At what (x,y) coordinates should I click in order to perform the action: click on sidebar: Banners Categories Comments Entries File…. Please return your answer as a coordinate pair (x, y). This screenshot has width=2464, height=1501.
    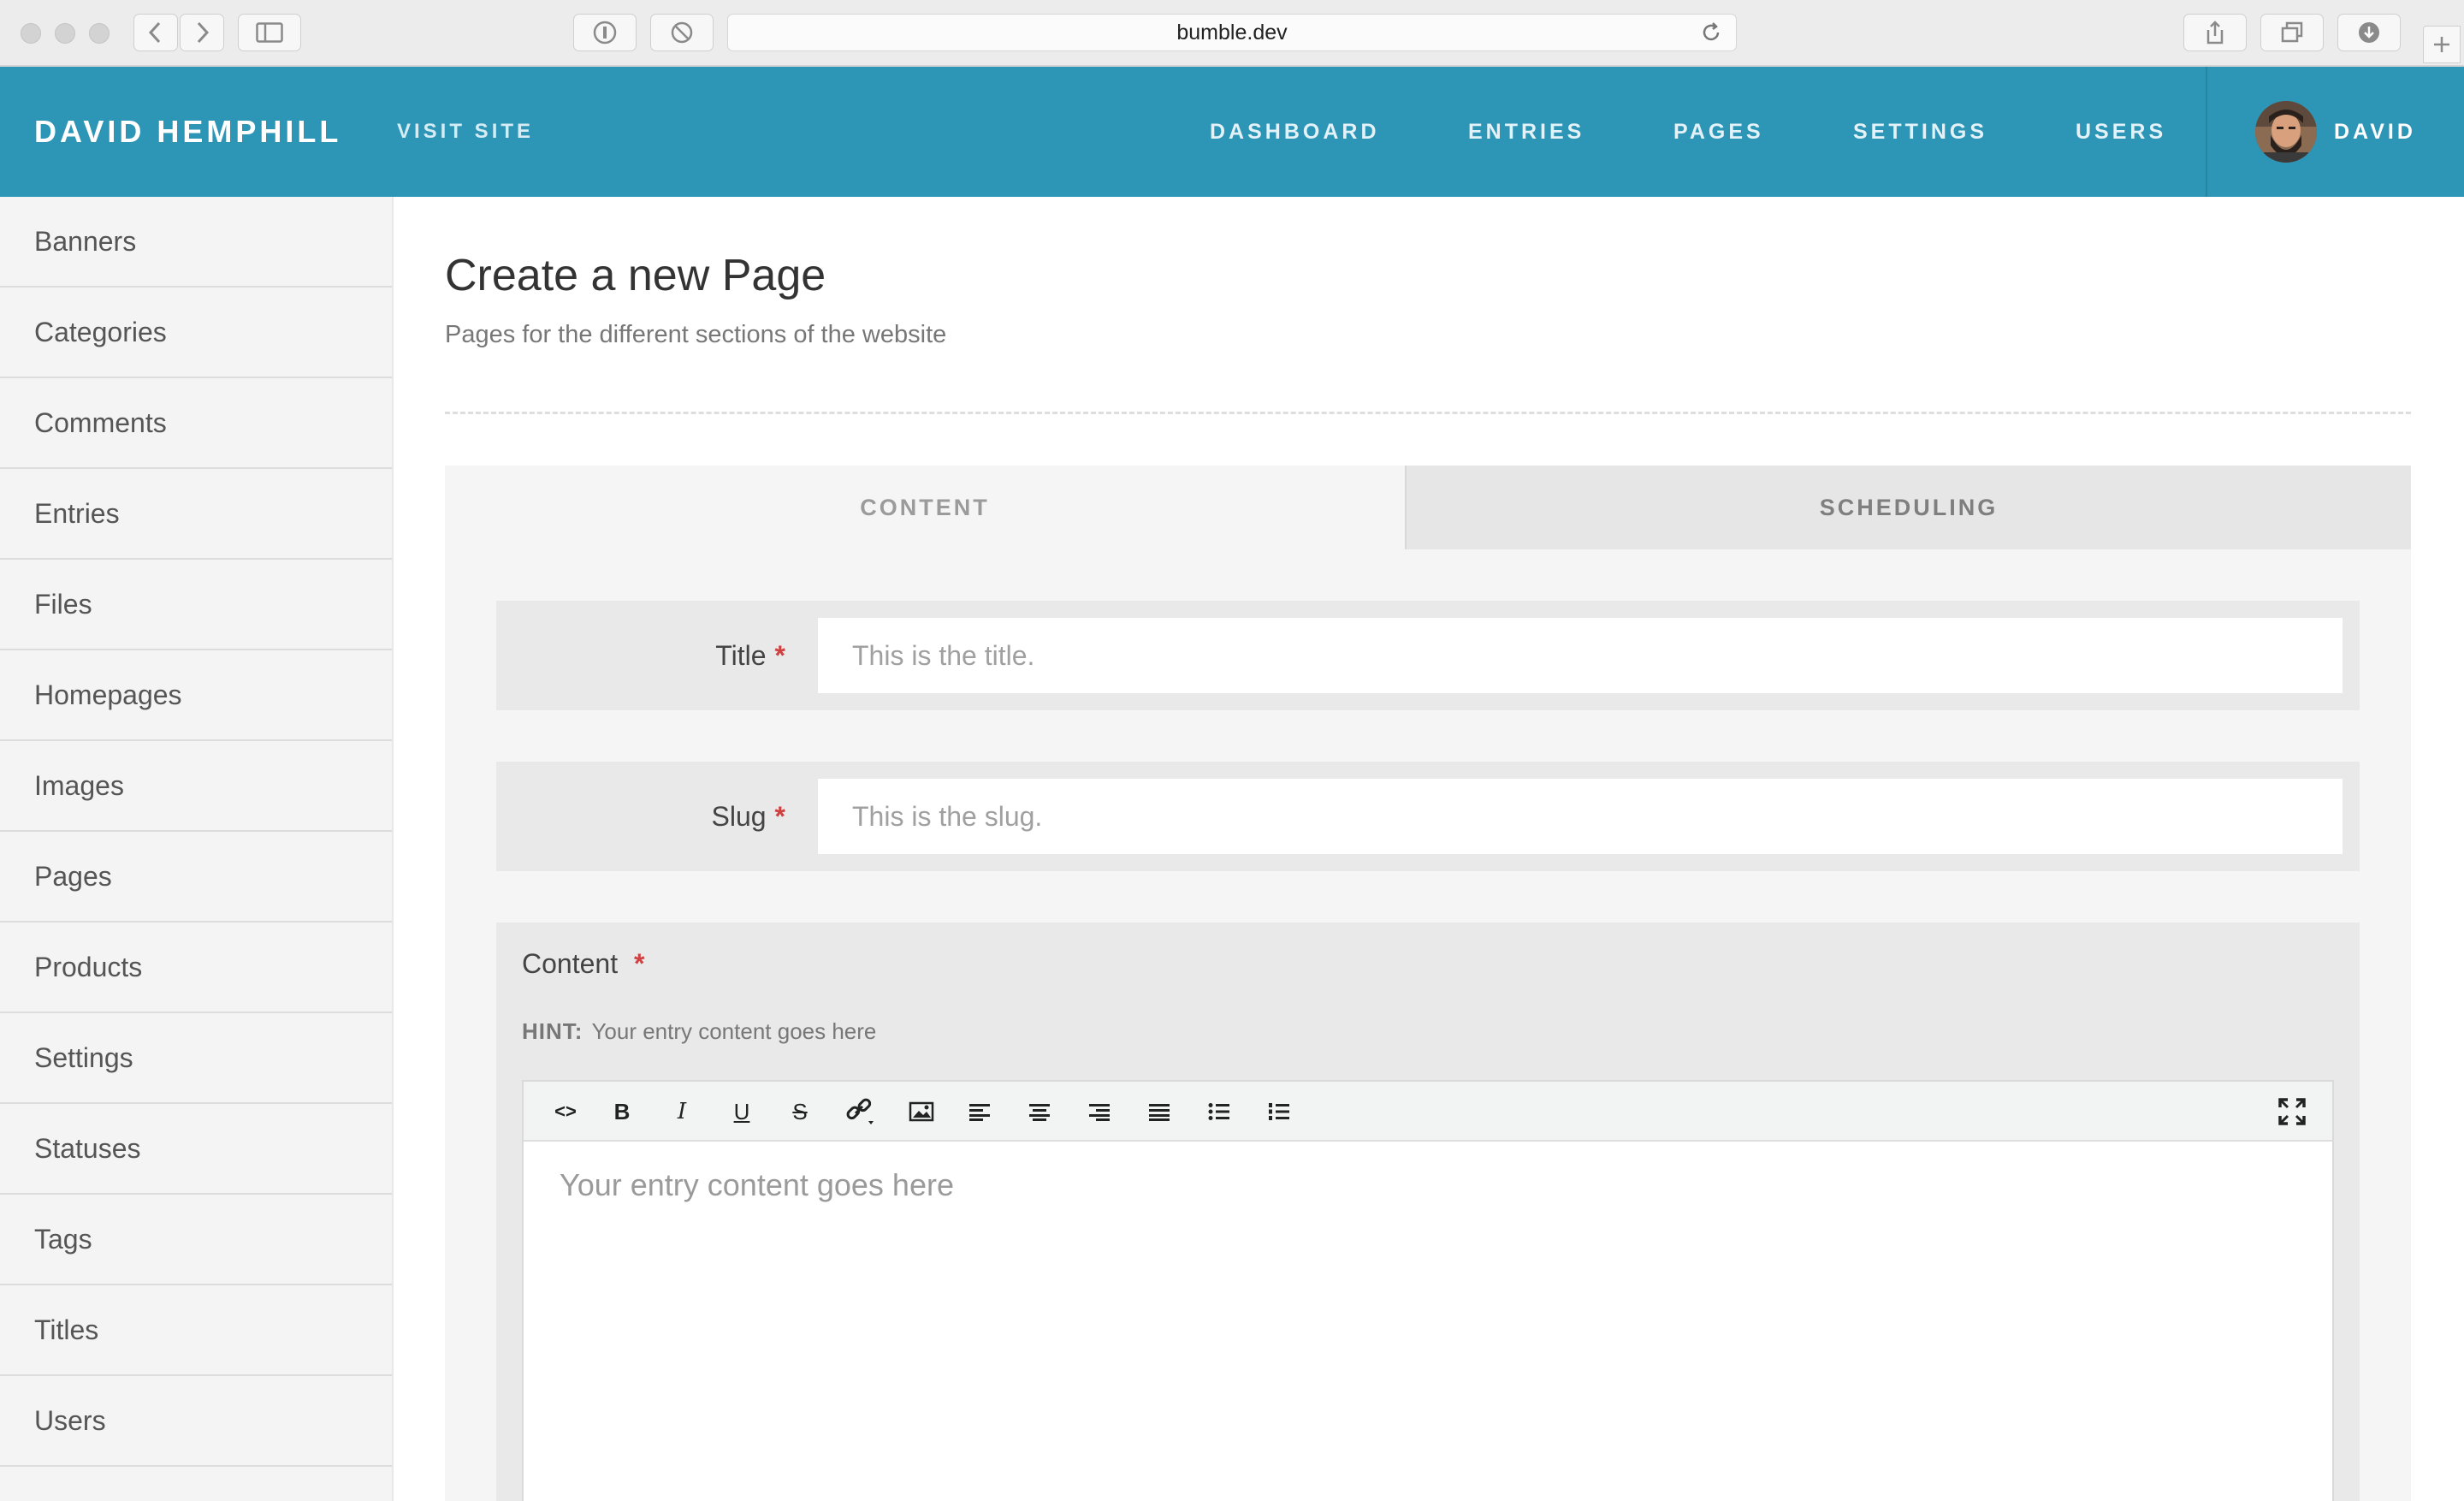
    Looking at the image, I should click on (197, 849).